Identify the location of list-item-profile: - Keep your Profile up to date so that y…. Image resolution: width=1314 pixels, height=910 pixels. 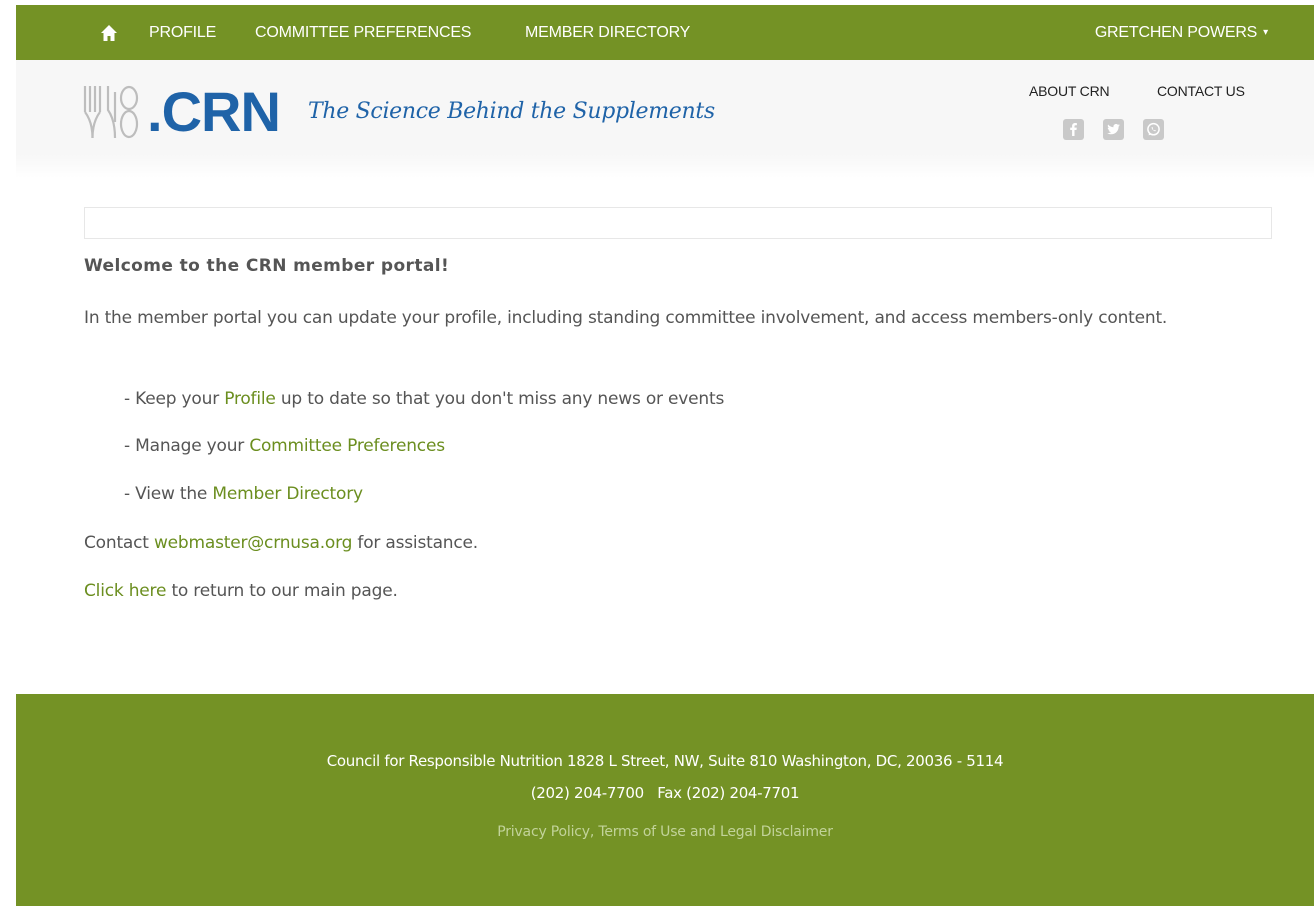
(424, 399).